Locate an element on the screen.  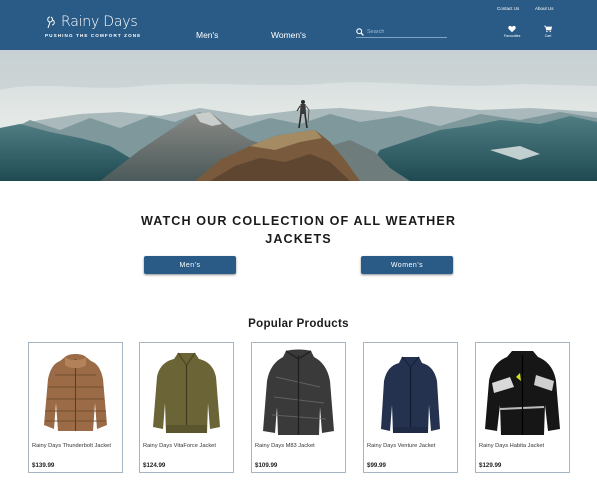
shop-womens-button: Women's is located at coordinates (407, 265).